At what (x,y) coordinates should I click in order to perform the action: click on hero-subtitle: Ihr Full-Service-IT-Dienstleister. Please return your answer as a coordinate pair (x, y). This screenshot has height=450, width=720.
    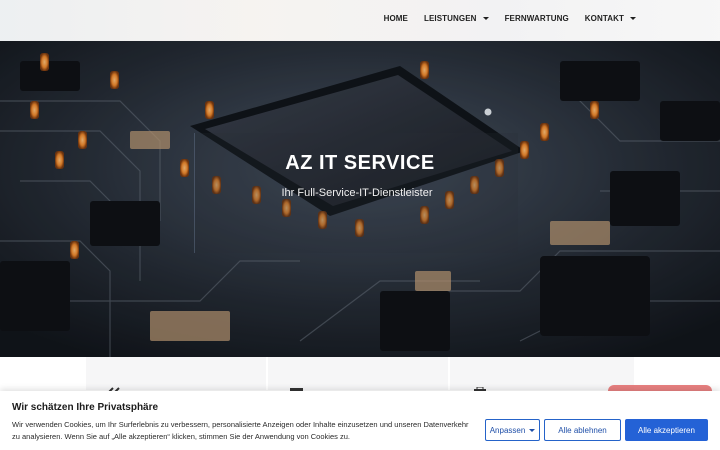
    Looking at the image, I should click on (357, 193).